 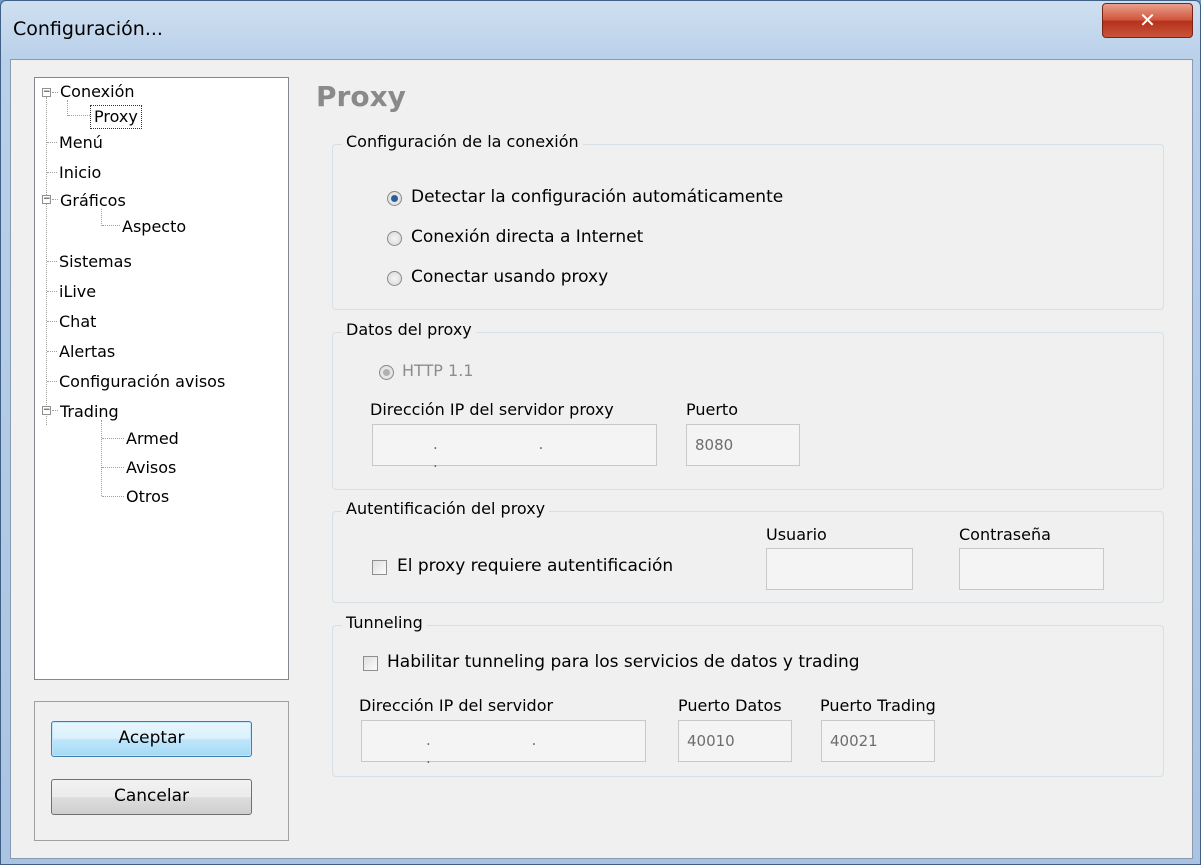 I want to click on connection-group-label: Configuración de la conexión, so click(x=462, y=141).